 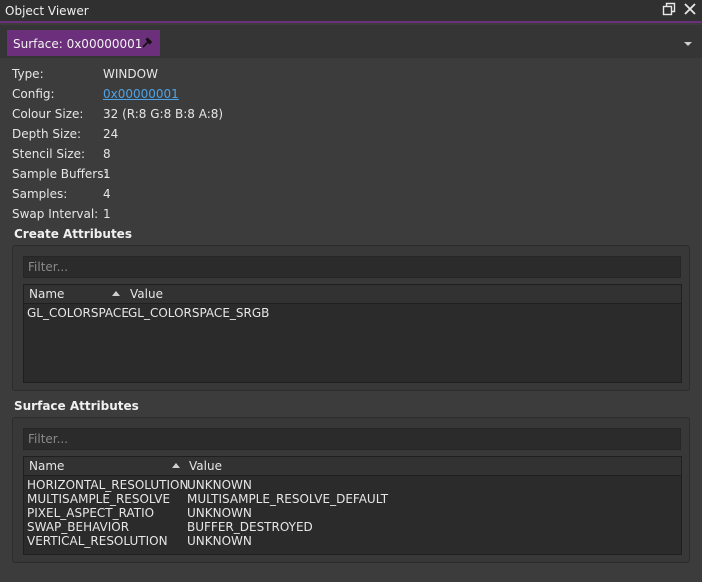 What do you see at coordinates (49, 154) in the screenshot?
I see `property-label: Stencil Size:` at bounding box center [49, 154].